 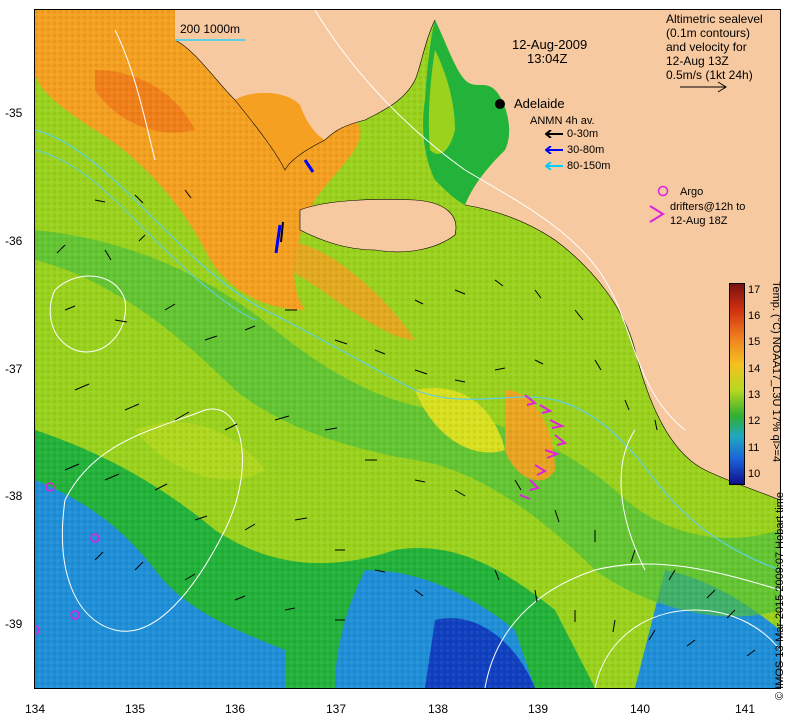 I want to click on drifter-chevron-icon, so click(x=657, y=214).